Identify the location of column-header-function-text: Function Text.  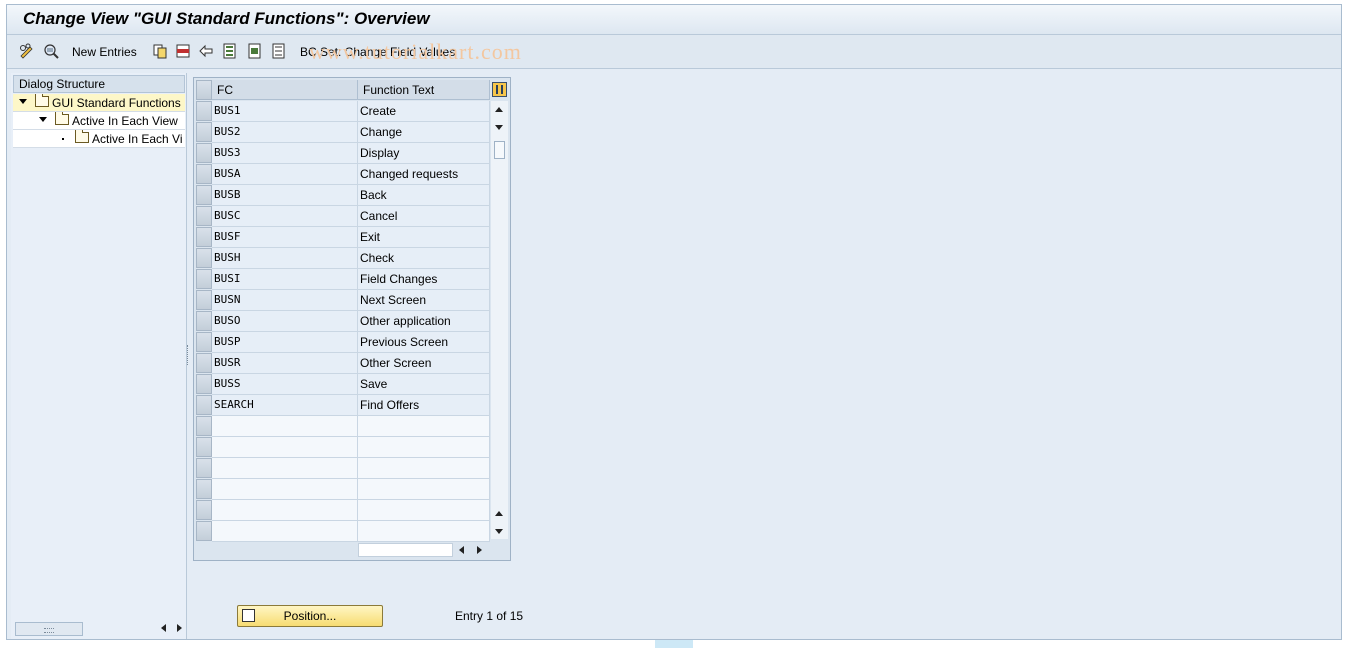
(424, 90).